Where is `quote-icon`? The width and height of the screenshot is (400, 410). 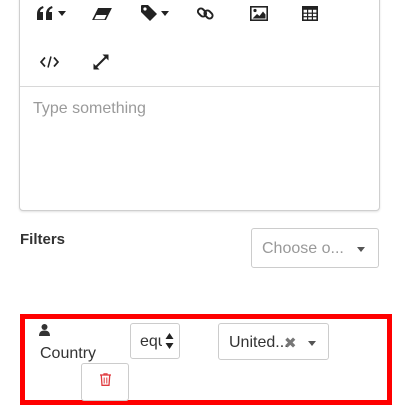 quote-icon is located at coordinates (45, 13).